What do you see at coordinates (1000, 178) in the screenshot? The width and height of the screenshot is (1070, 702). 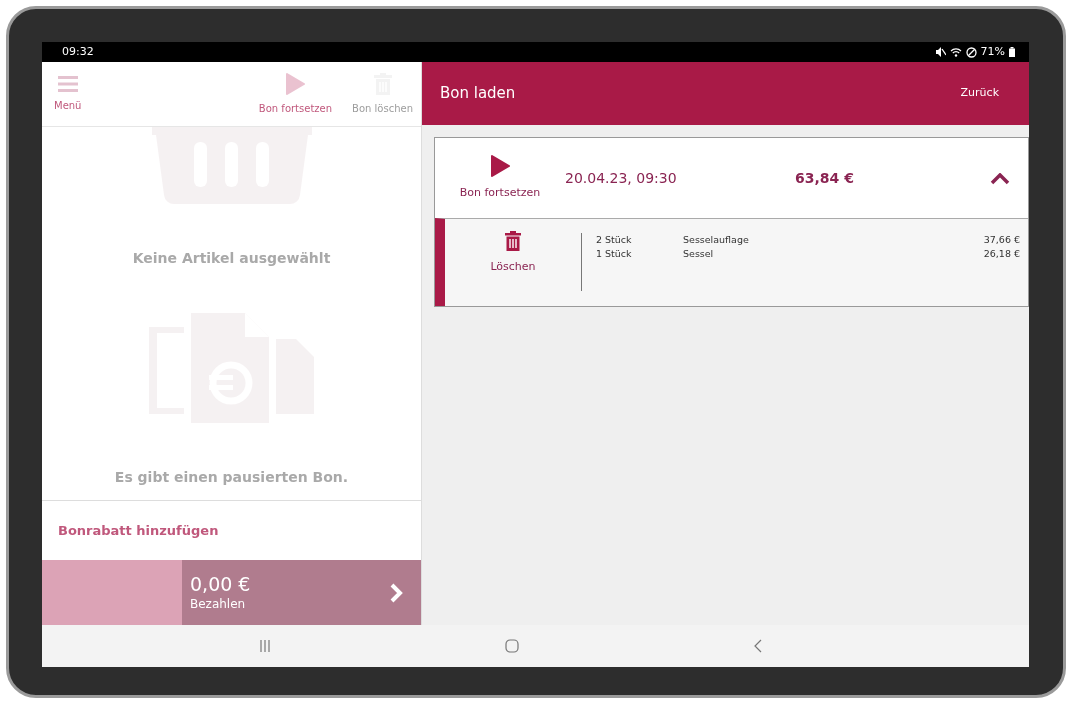 I see `chevron-up-icon` at bounding box center [1000, 178].